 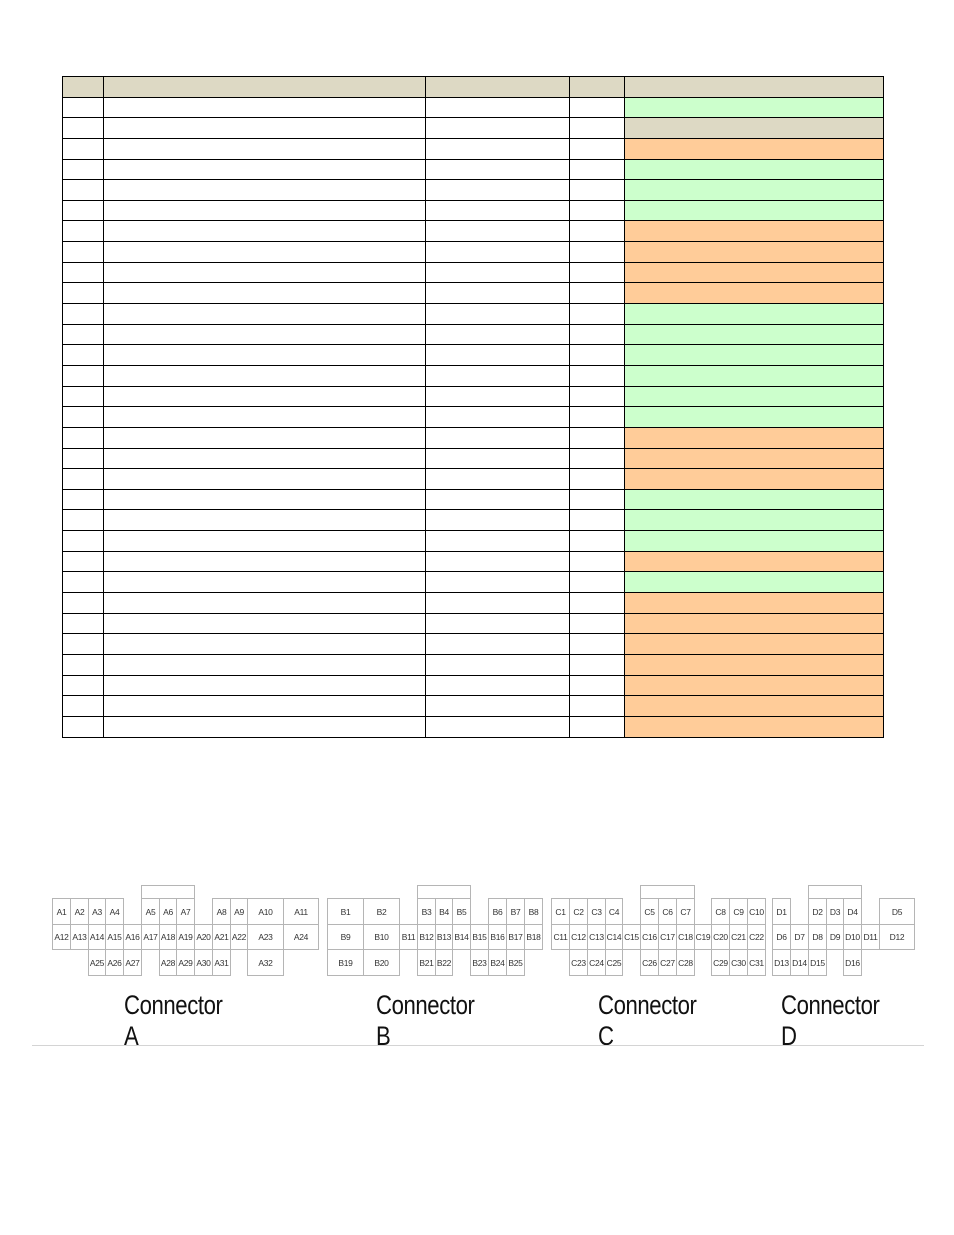 I want to click on pin-cell: C17, so click(x=667, y=937).